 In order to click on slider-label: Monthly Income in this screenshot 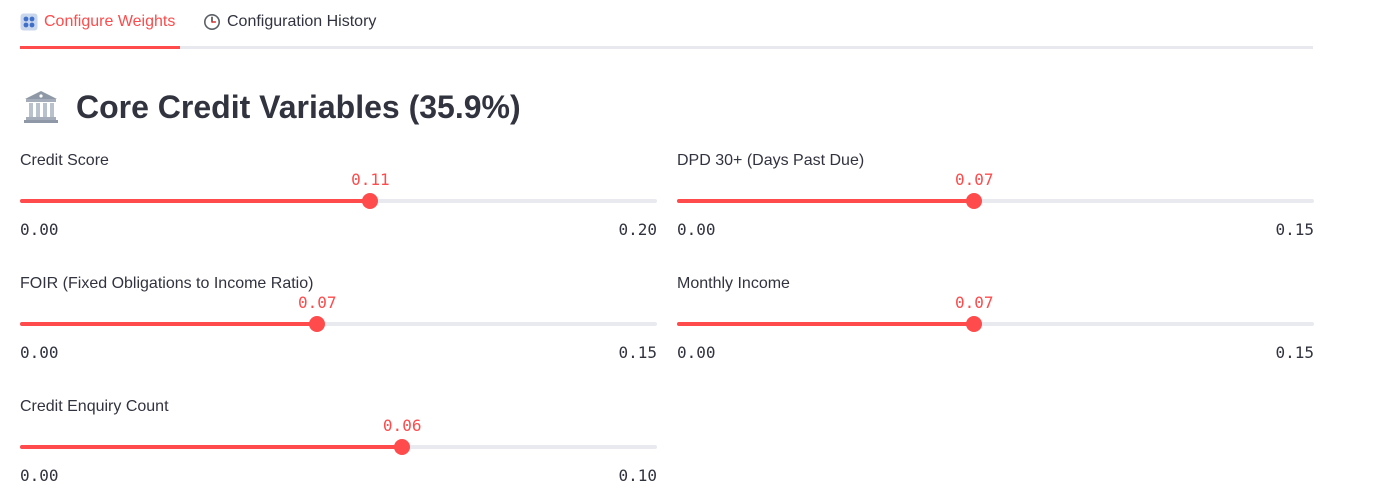, I will do `click(733, 283)`.